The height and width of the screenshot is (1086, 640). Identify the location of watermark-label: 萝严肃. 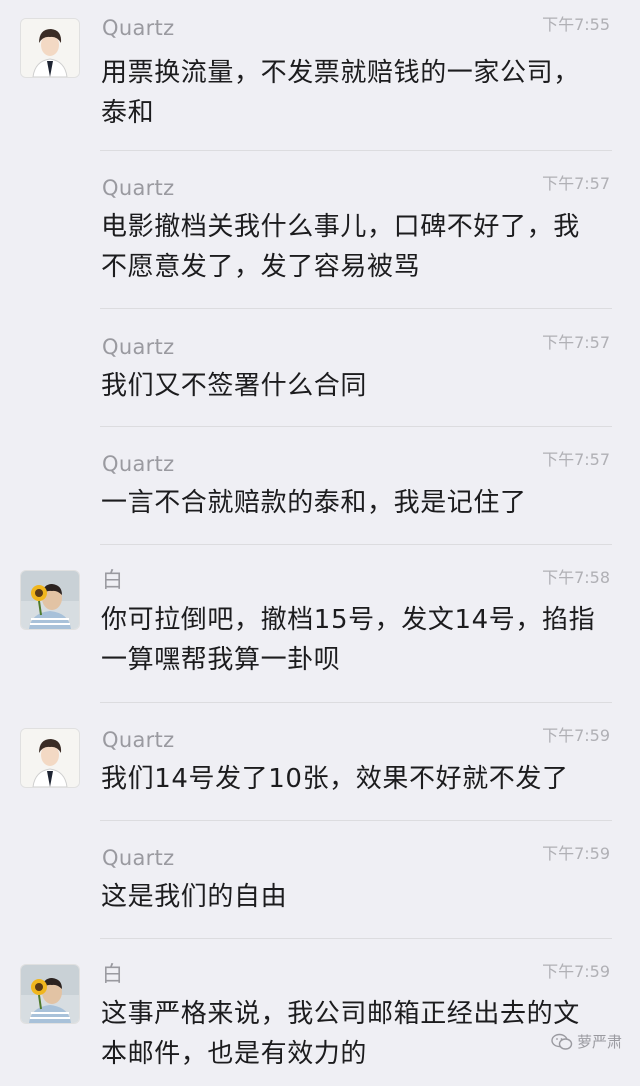
(599, 1042).